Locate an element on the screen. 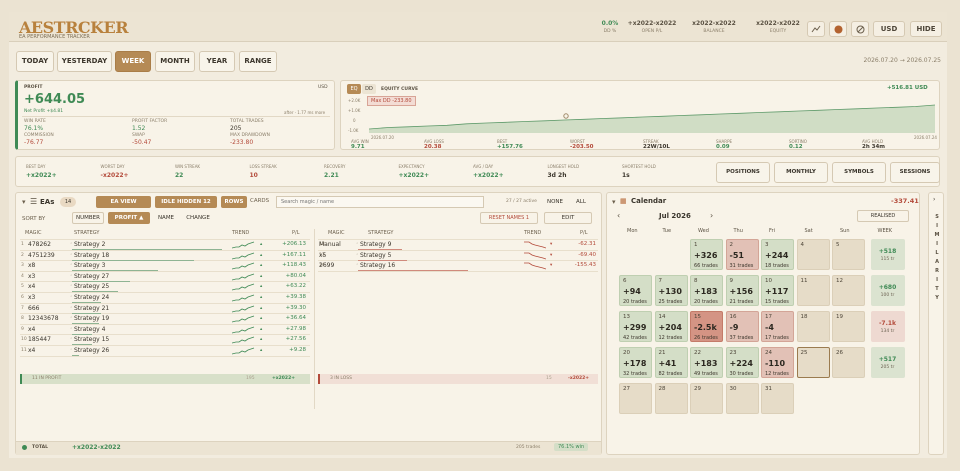  calendar-day: 19 is located at coordinates (848, 326).